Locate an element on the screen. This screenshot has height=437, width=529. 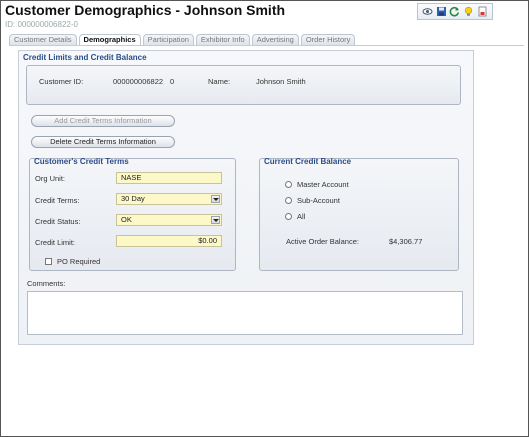
customer-id-label: Customer ID: is located at coordinates (61, 81).